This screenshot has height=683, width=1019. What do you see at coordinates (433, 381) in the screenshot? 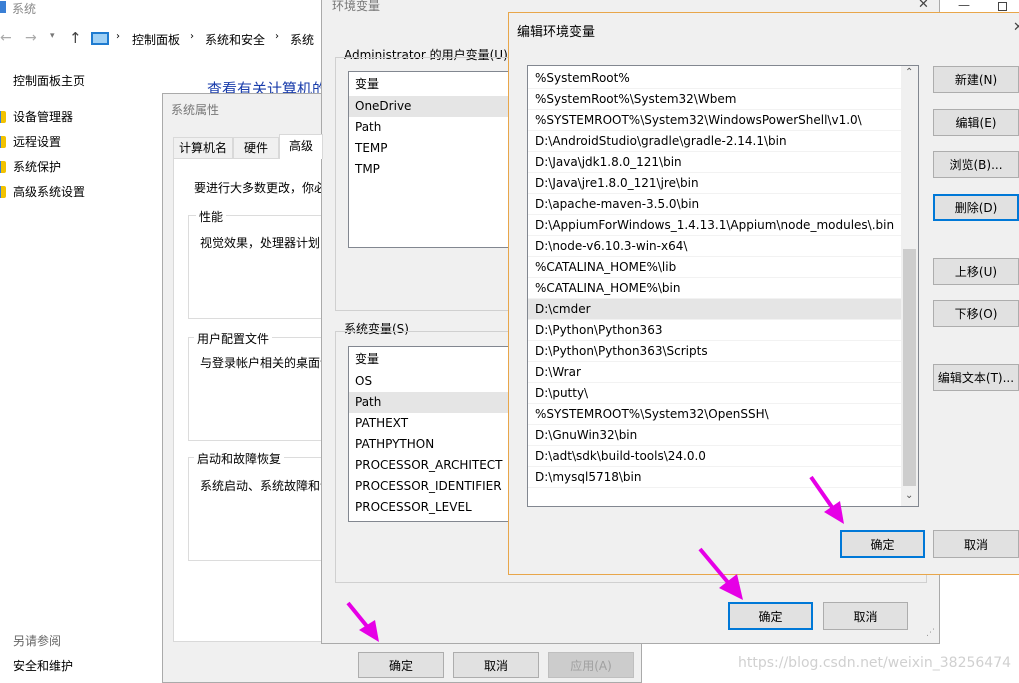
I see `list-item: OS` at bounding box center [433, 381].